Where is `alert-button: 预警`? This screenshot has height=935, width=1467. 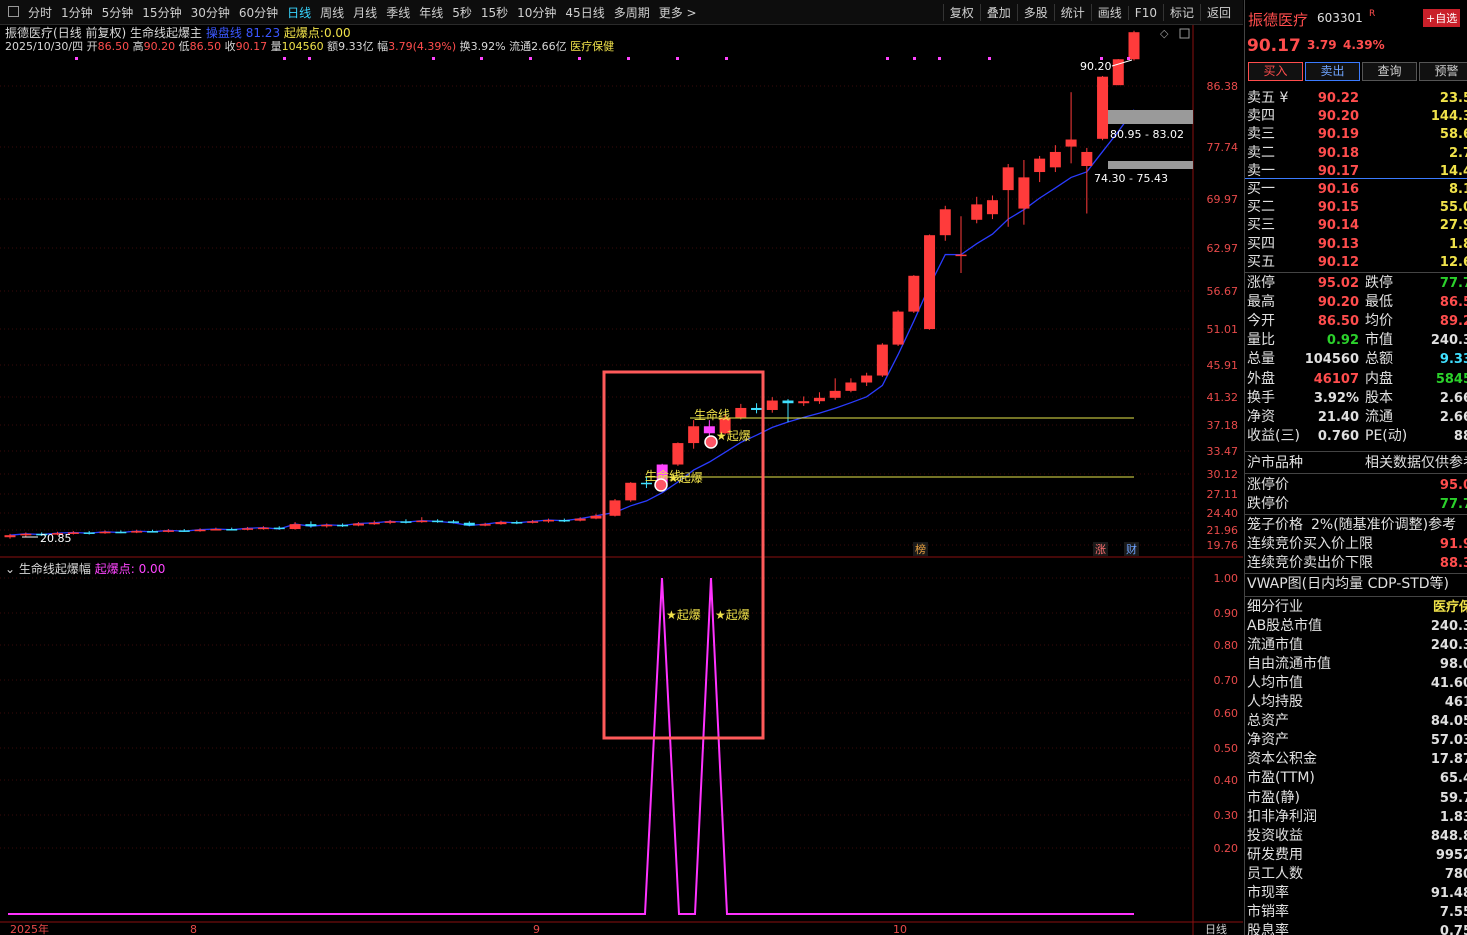
alert-button: 预警 is located at coordinates (1443, 71).